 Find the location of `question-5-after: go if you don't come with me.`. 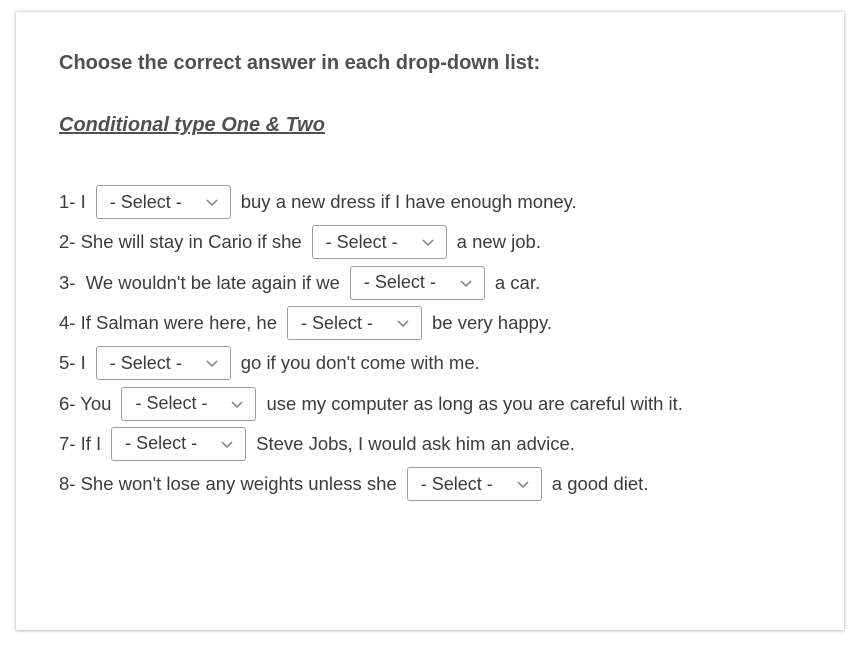

question-5-after: go if you don't come with me. is located at coordinates (360, 363).